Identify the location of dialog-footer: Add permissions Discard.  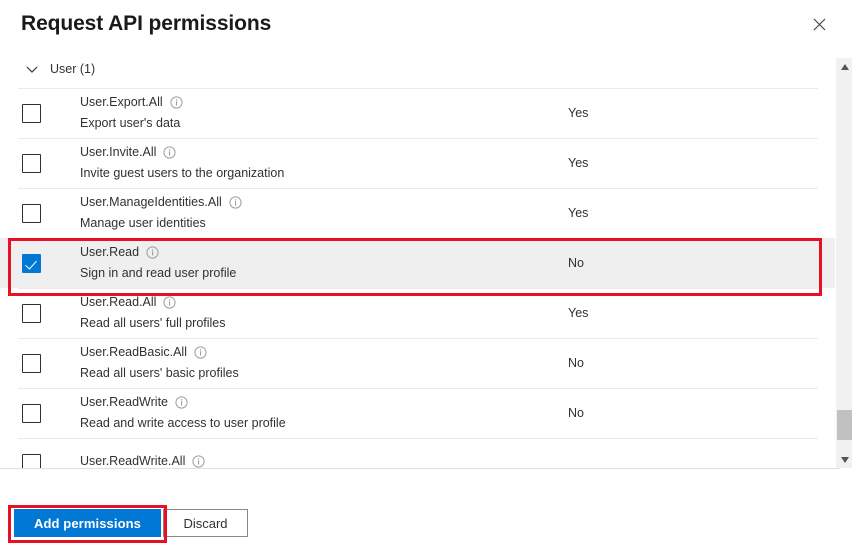
(426, 513).